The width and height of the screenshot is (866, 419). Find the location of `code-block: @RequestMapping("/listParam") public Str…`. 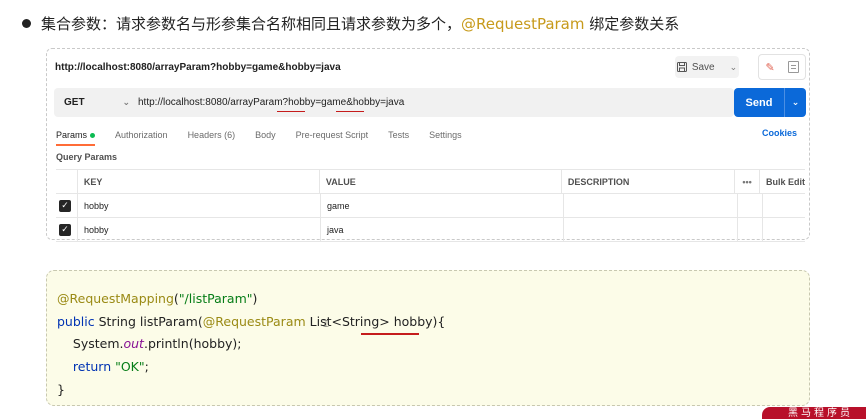

code-block: @RequestMapping("/listParam") public Str… is located at coordinates (251, 345).